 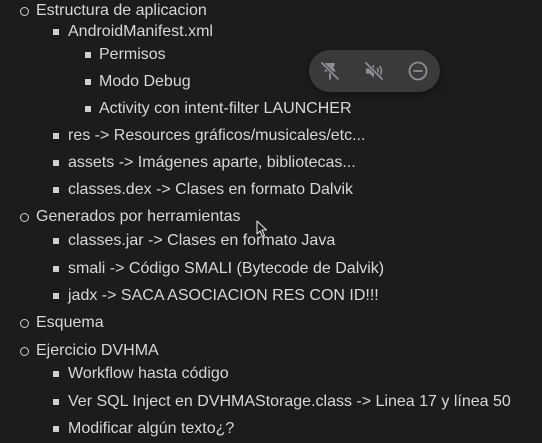 What do you see at coordinates (271, 351) in the screenshot?
I see `list-item: Ejercicio DVHMA` at bounding box center [271, 351].